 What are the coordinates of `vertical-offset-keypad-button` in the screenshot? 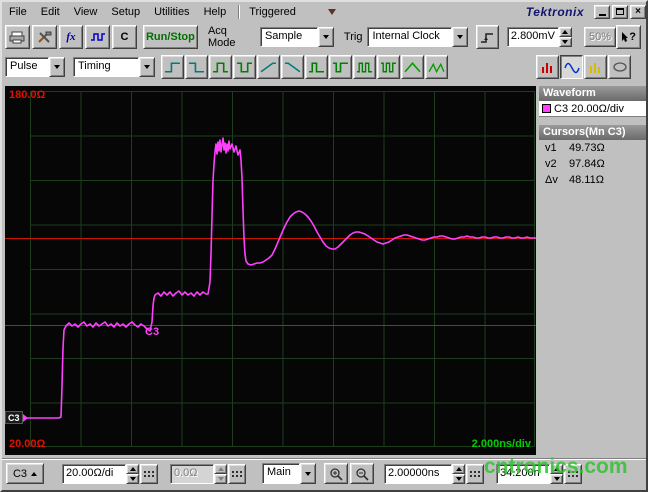 It's located at (237, 473).